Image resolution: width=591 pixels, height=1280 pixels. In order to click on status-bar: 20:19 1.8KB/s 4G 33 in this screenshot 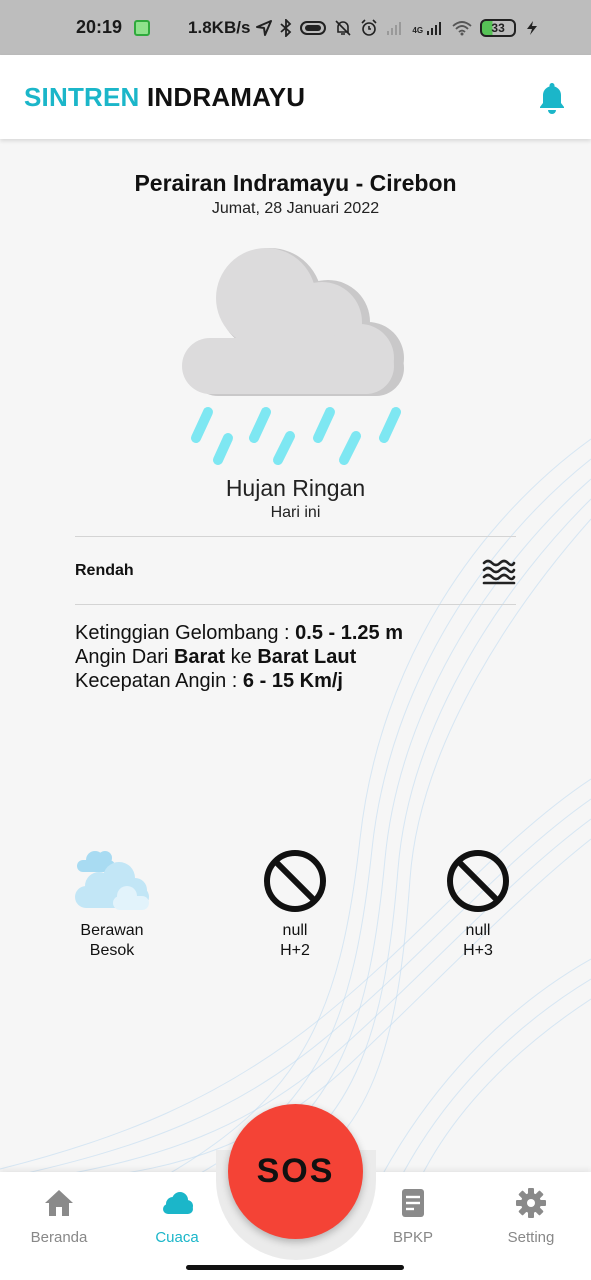, I will do `click(295, 27)`.